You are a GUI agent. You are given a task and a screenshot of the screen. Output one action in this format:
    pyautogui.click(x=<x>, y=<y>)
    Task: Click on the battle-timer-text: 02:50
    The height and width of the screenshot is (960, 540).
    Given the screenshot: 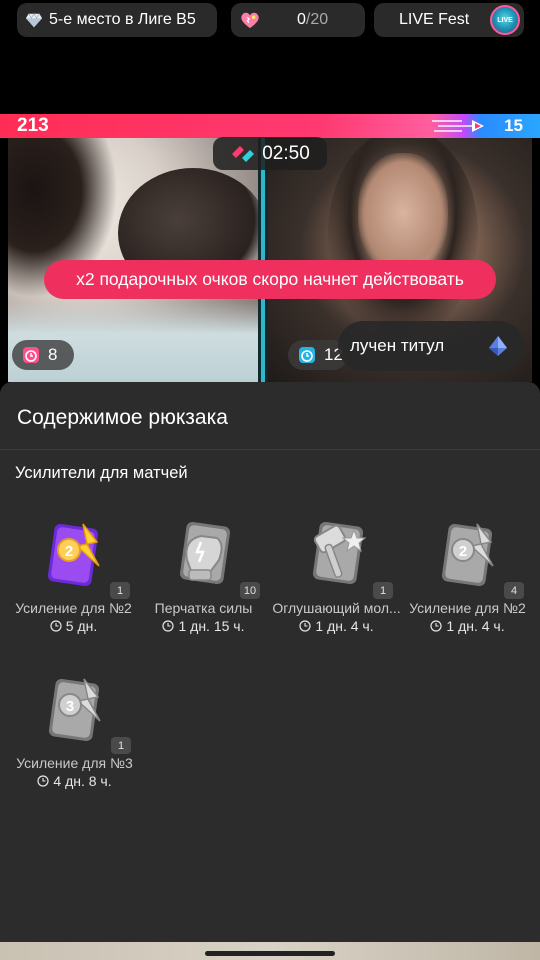 What is the action you would take?
    pyautogui.click(x=286, y=153)
    